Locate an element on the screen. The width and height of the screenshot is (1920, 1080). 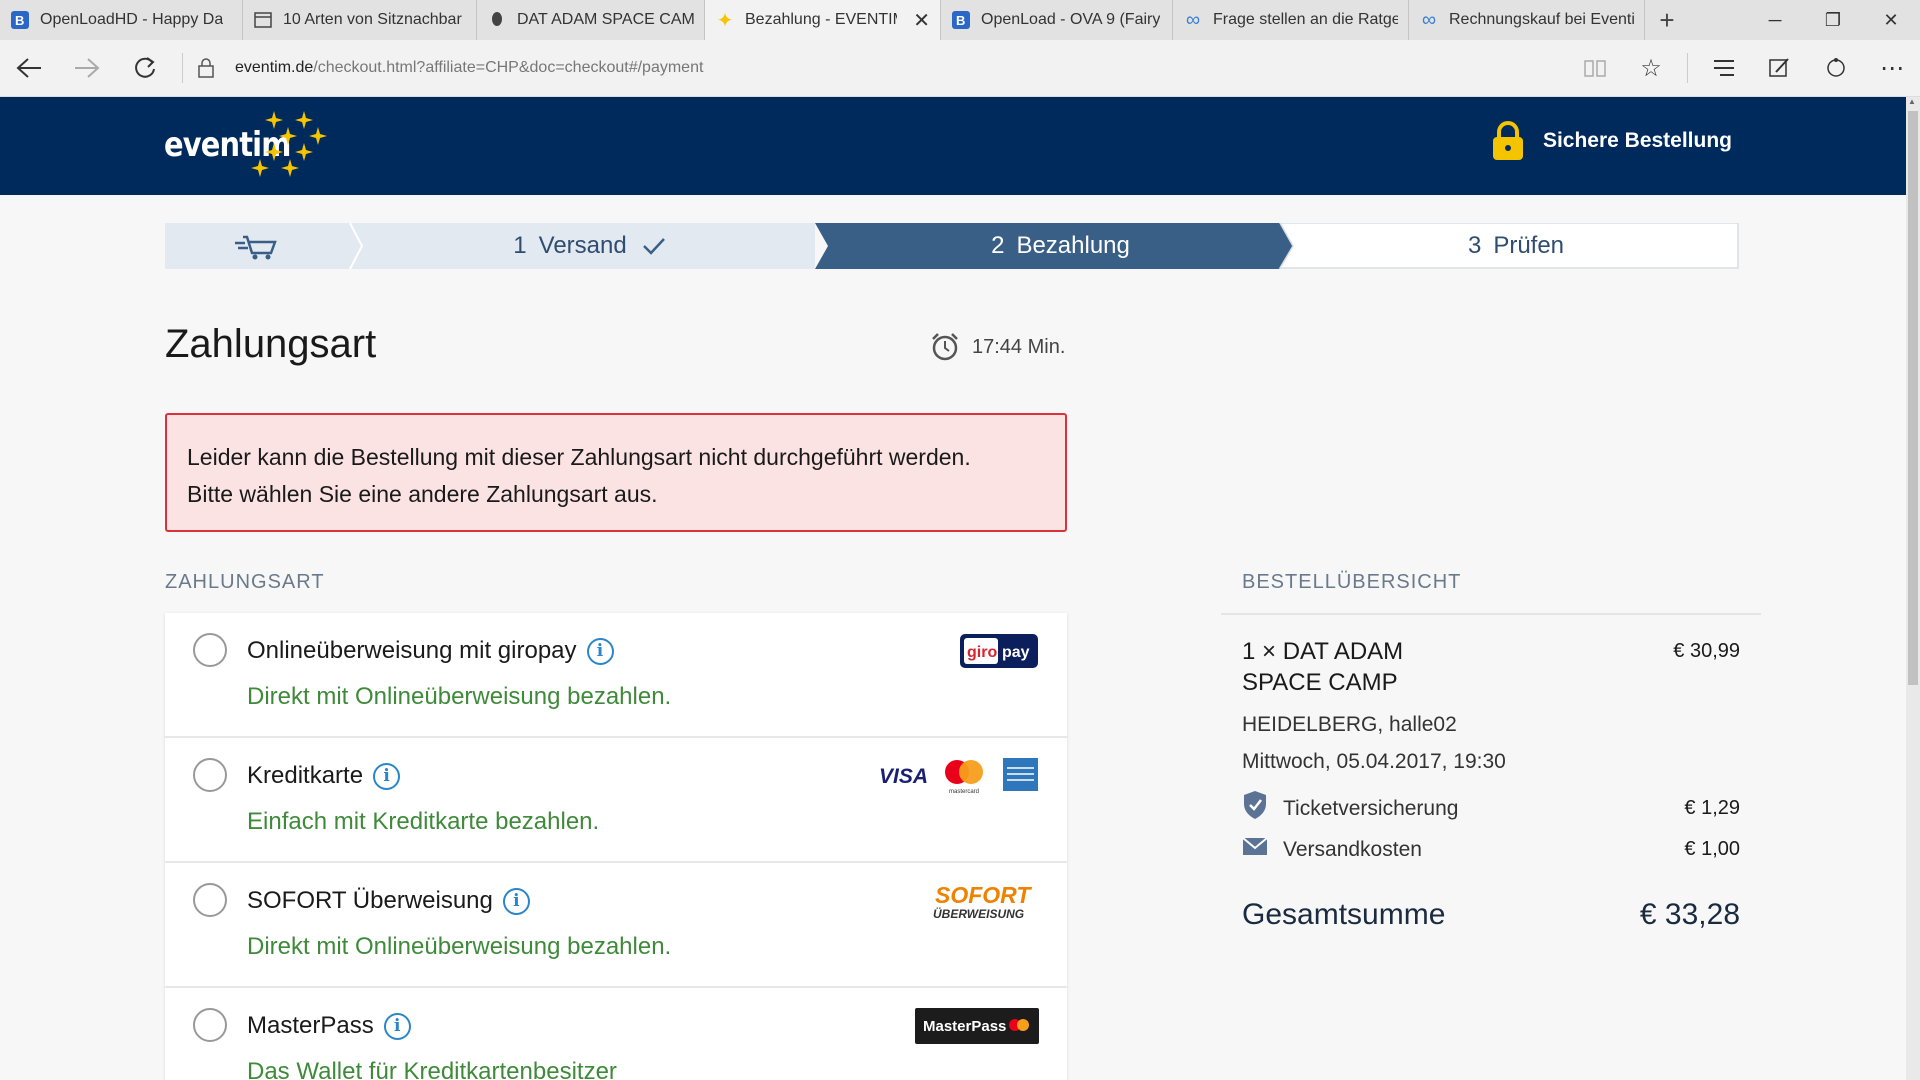
amex-logo is located at coordinates (1020, 774).